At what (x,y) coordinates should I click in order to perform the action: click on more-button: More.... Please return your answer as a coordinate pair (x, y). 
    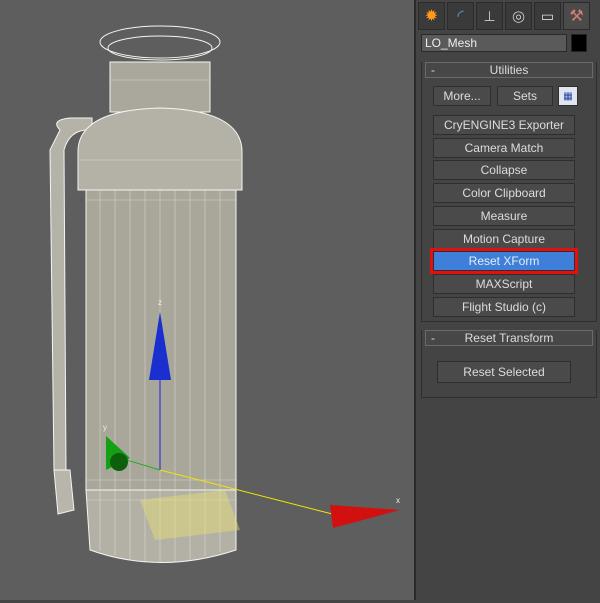
    Looking at the image, I should click on (462, 96).